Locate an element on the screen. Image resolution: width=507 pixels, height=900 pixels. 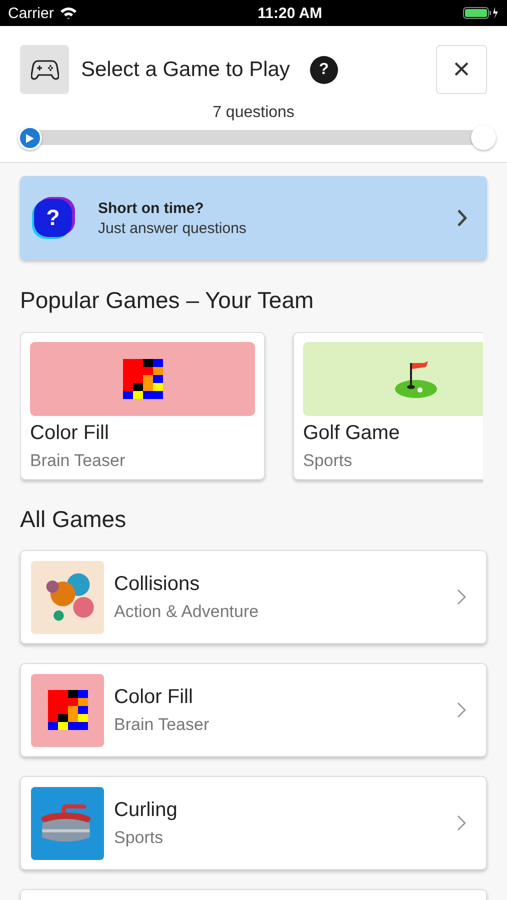
game-list-item: Curling Sports is located at coordinates (253, 823).